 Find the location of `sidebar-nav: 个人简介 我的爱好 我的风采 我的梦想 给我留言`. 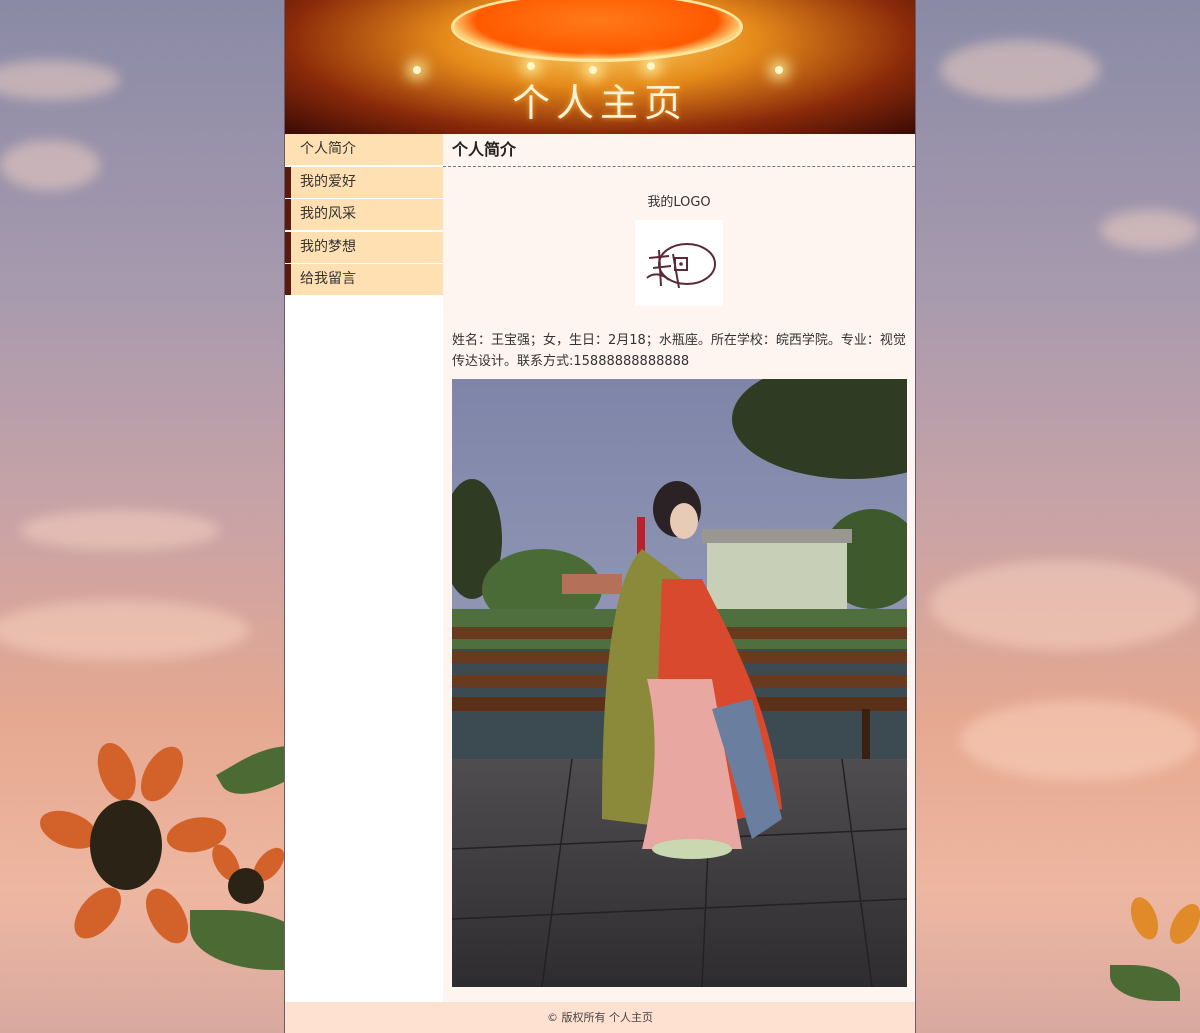

sidebar-nav: 个人简介 我的爱好 我的风采 我的梦想 给我留言 is located at coordinates (364, 215).